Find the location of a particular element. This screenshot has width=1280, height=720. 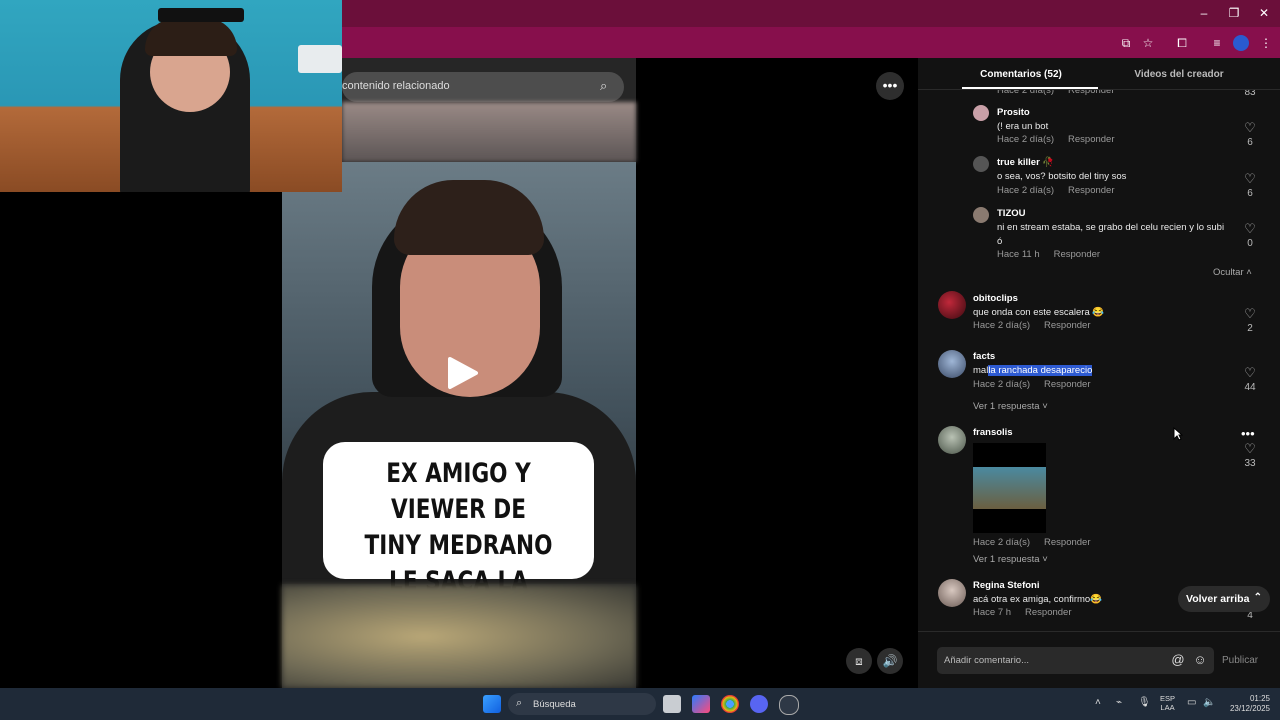

related-search-bar: contenido relacionado ⌕ is located at coordinates (483, 87).